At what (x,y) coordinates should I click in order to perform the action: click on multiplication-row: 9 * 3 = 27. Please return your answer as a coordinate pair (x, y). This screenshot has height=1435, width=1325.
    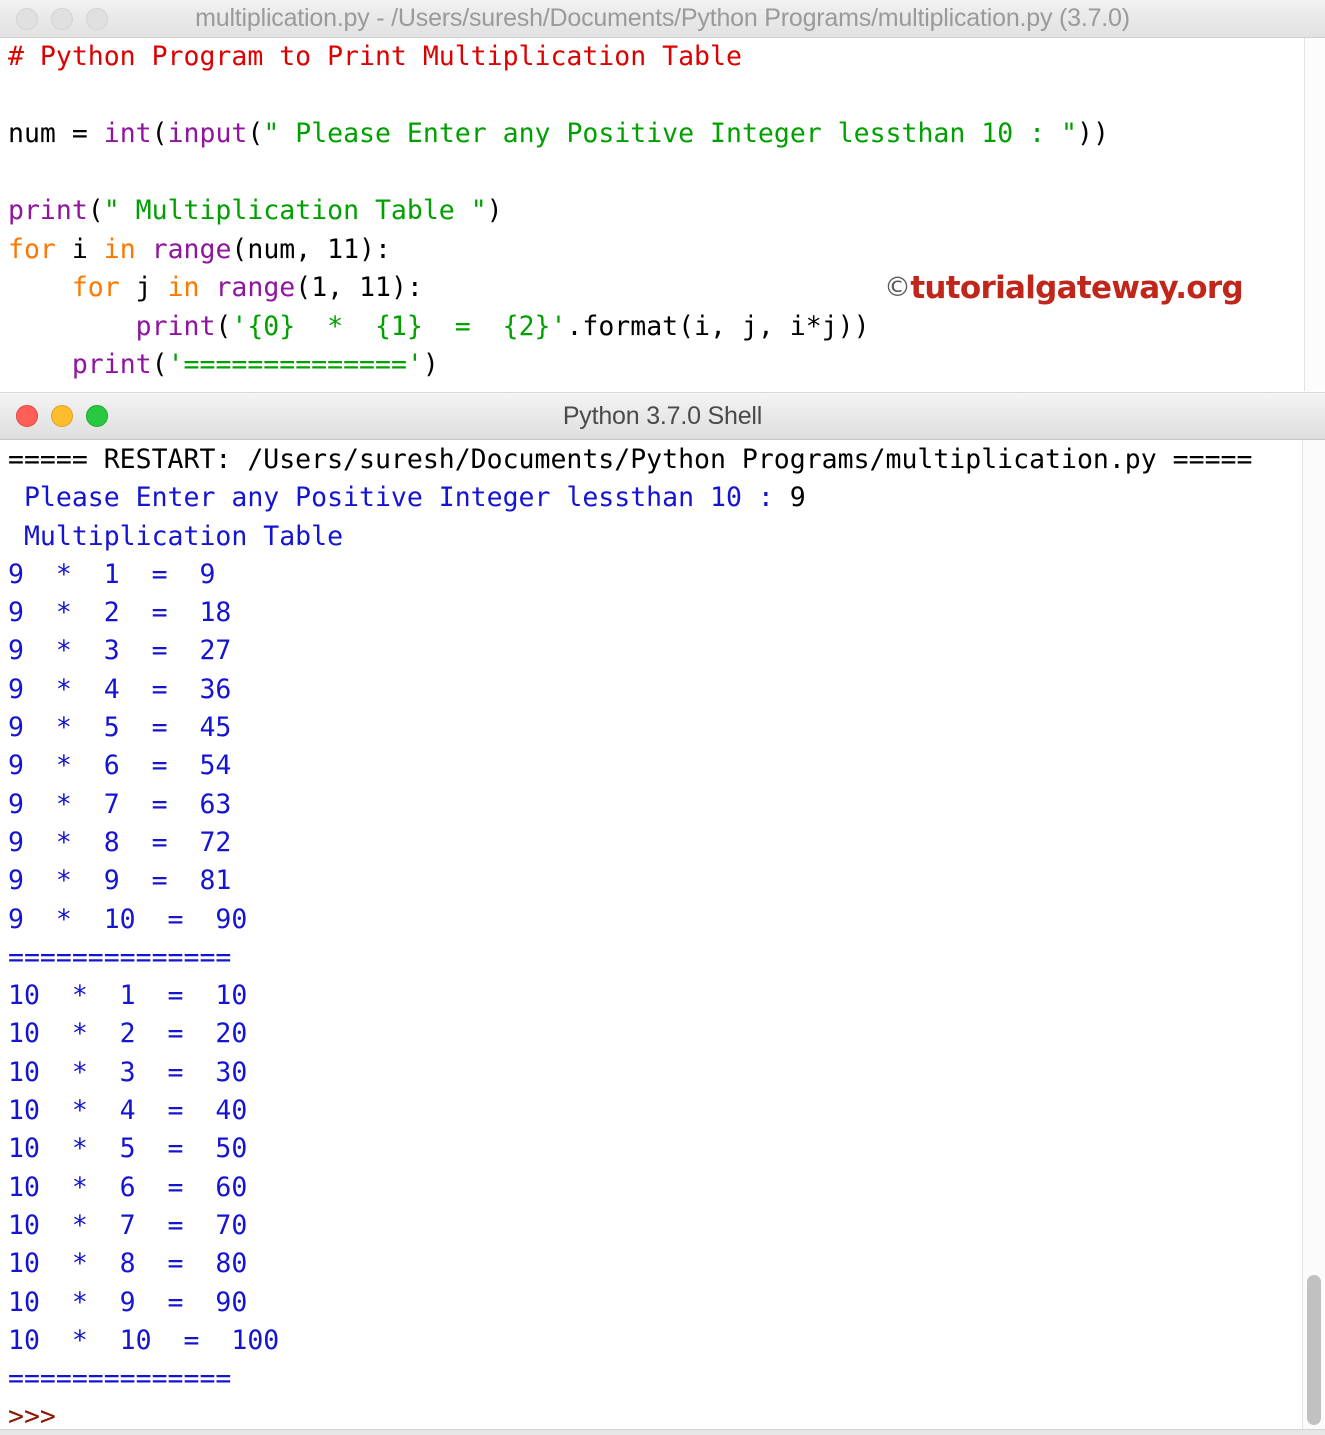
    Looking at the image, I should click on (630, 651).